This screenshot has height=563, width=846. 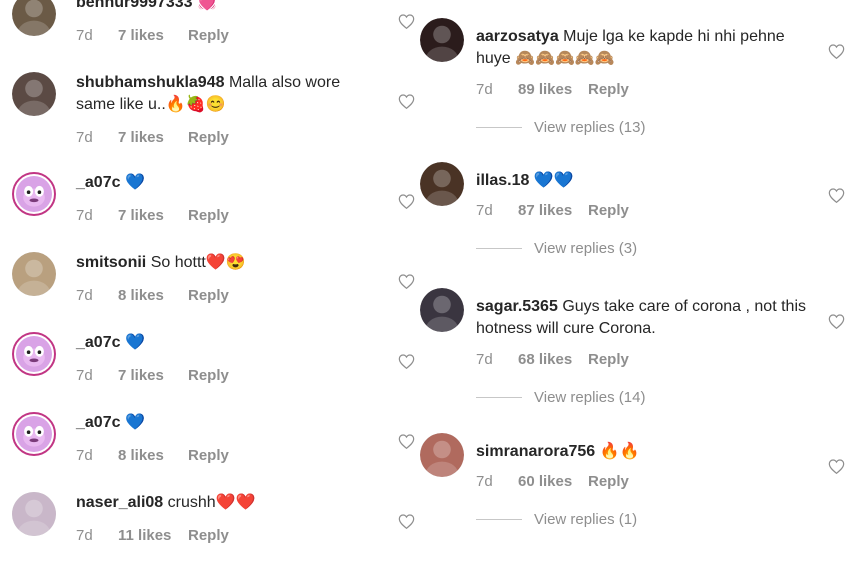 I want to click on comment-meta: 7d 8 likes Reply, so click(x=152, y=295).